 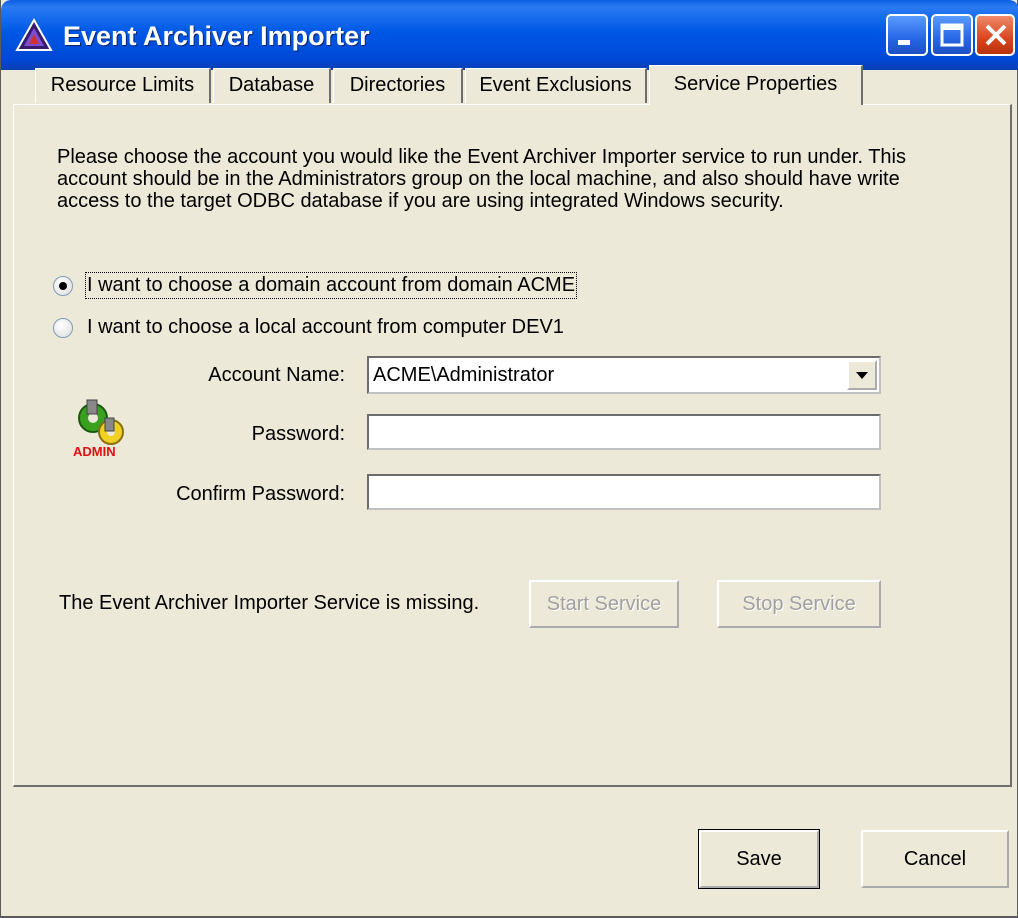 I want to click on password-field, so click(x=624, y=432).